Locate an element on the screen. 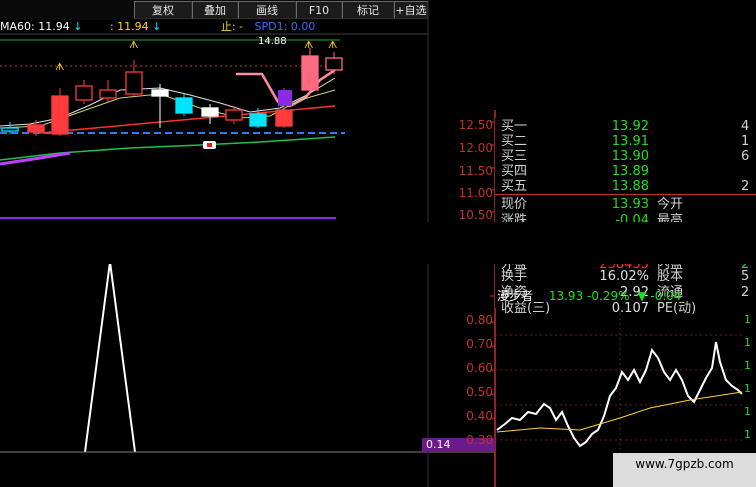  bid-price: 13.88 is located at coordinates (630, 186).